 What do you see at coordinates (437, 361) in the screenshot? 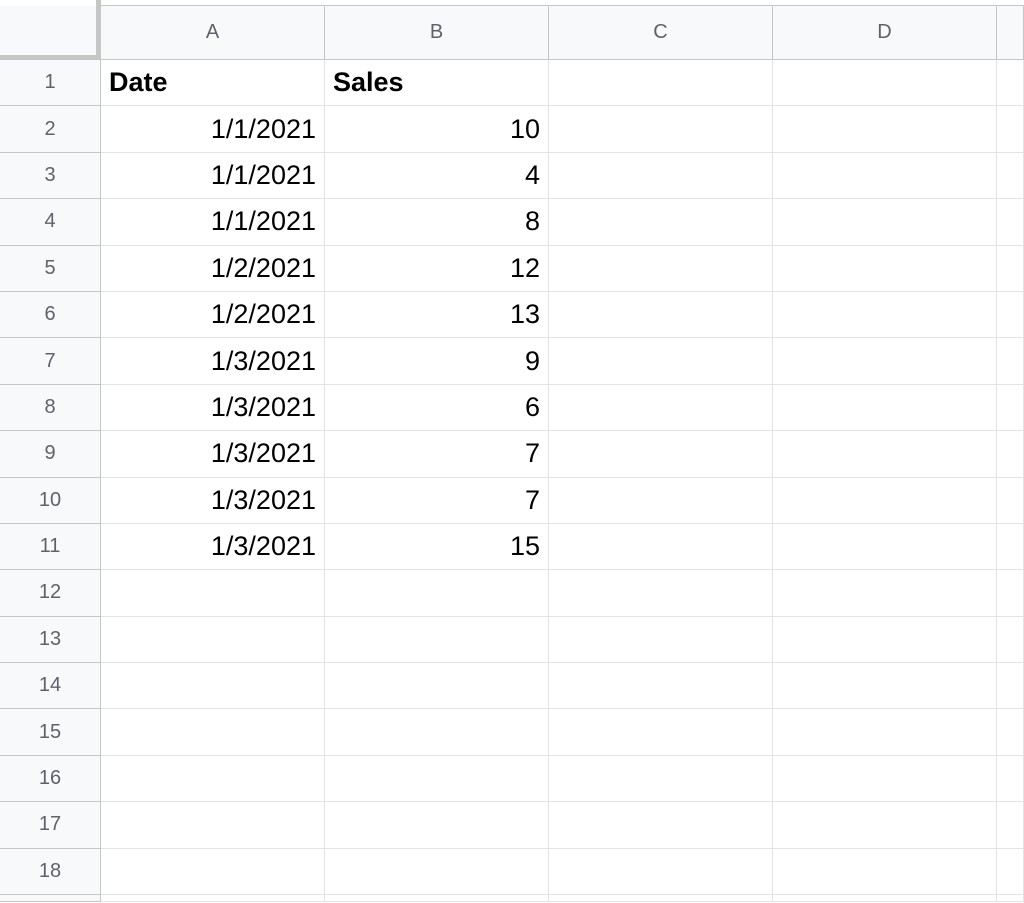
I see `grid-cell: 9` at bounding box center [437, 361].